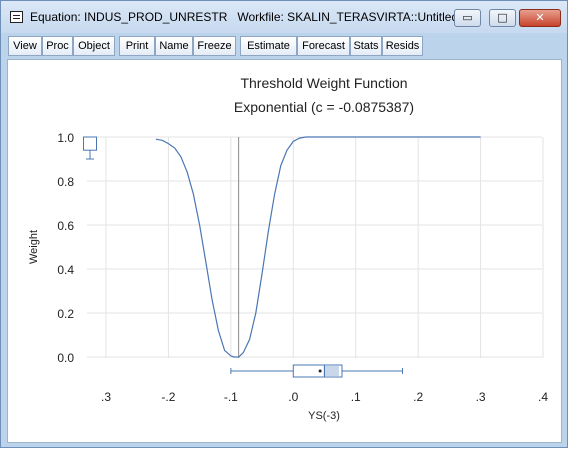 The height and width of the screenshot is (450, 568). What do you see at coordinates (168, 397) in the screenshot?
I see `x-tick-label: -.2` at bounding box center [168, 397].